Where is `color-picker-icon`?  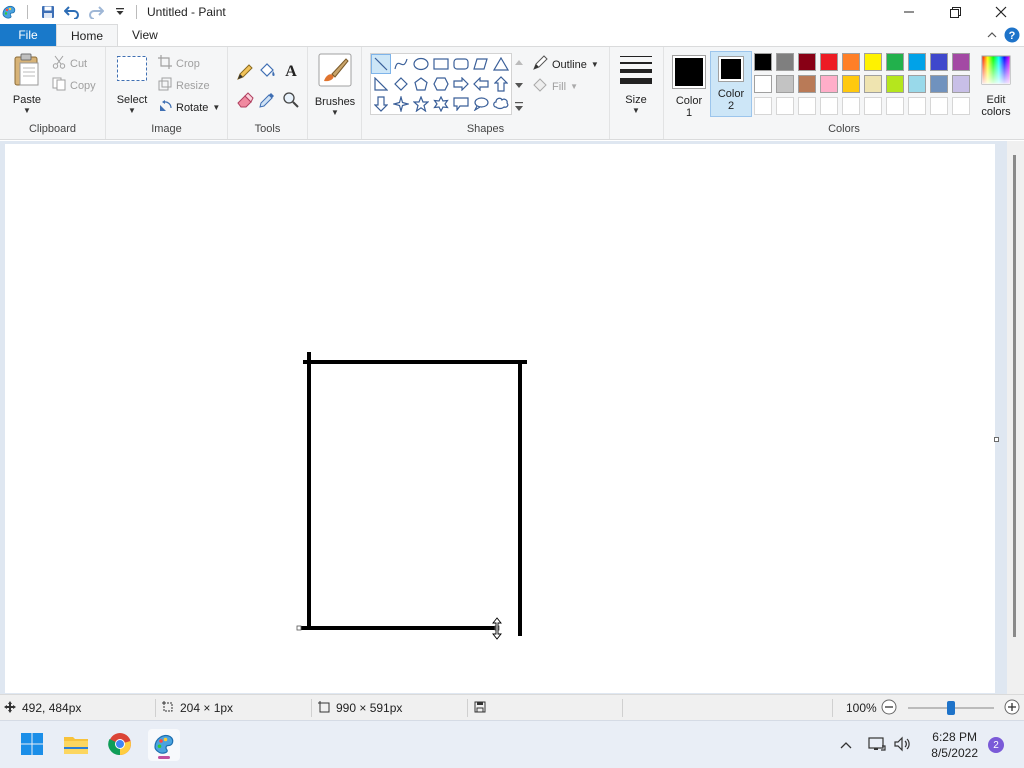
color-picker-icon is located at coordinates (267, 101).